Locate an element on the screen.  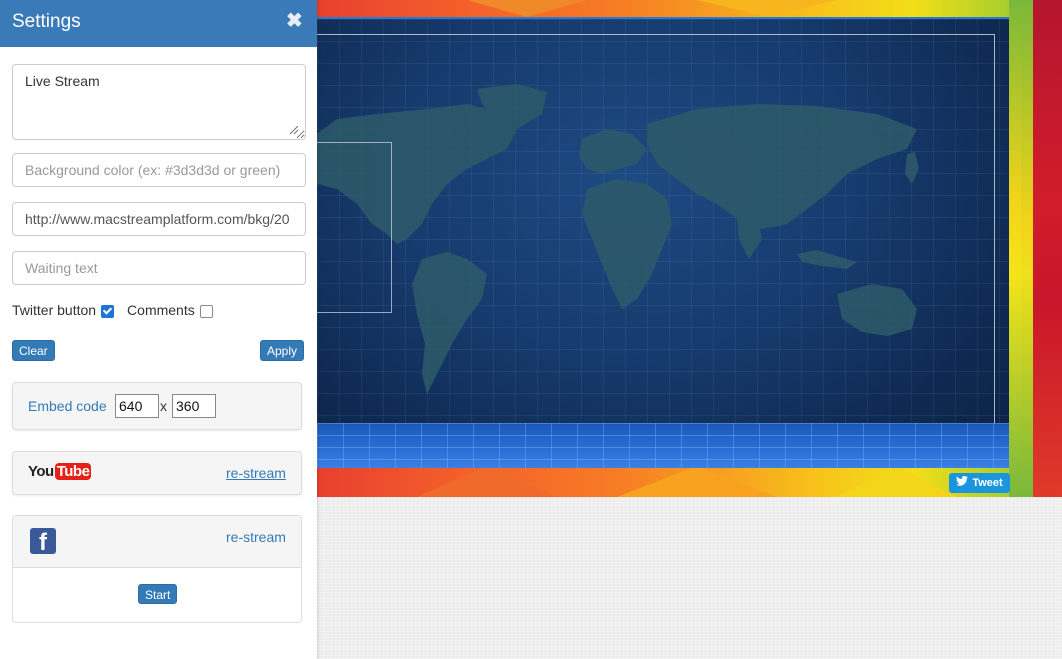
facebook-restream-link: re-stream is located at coordinates (256, 537).